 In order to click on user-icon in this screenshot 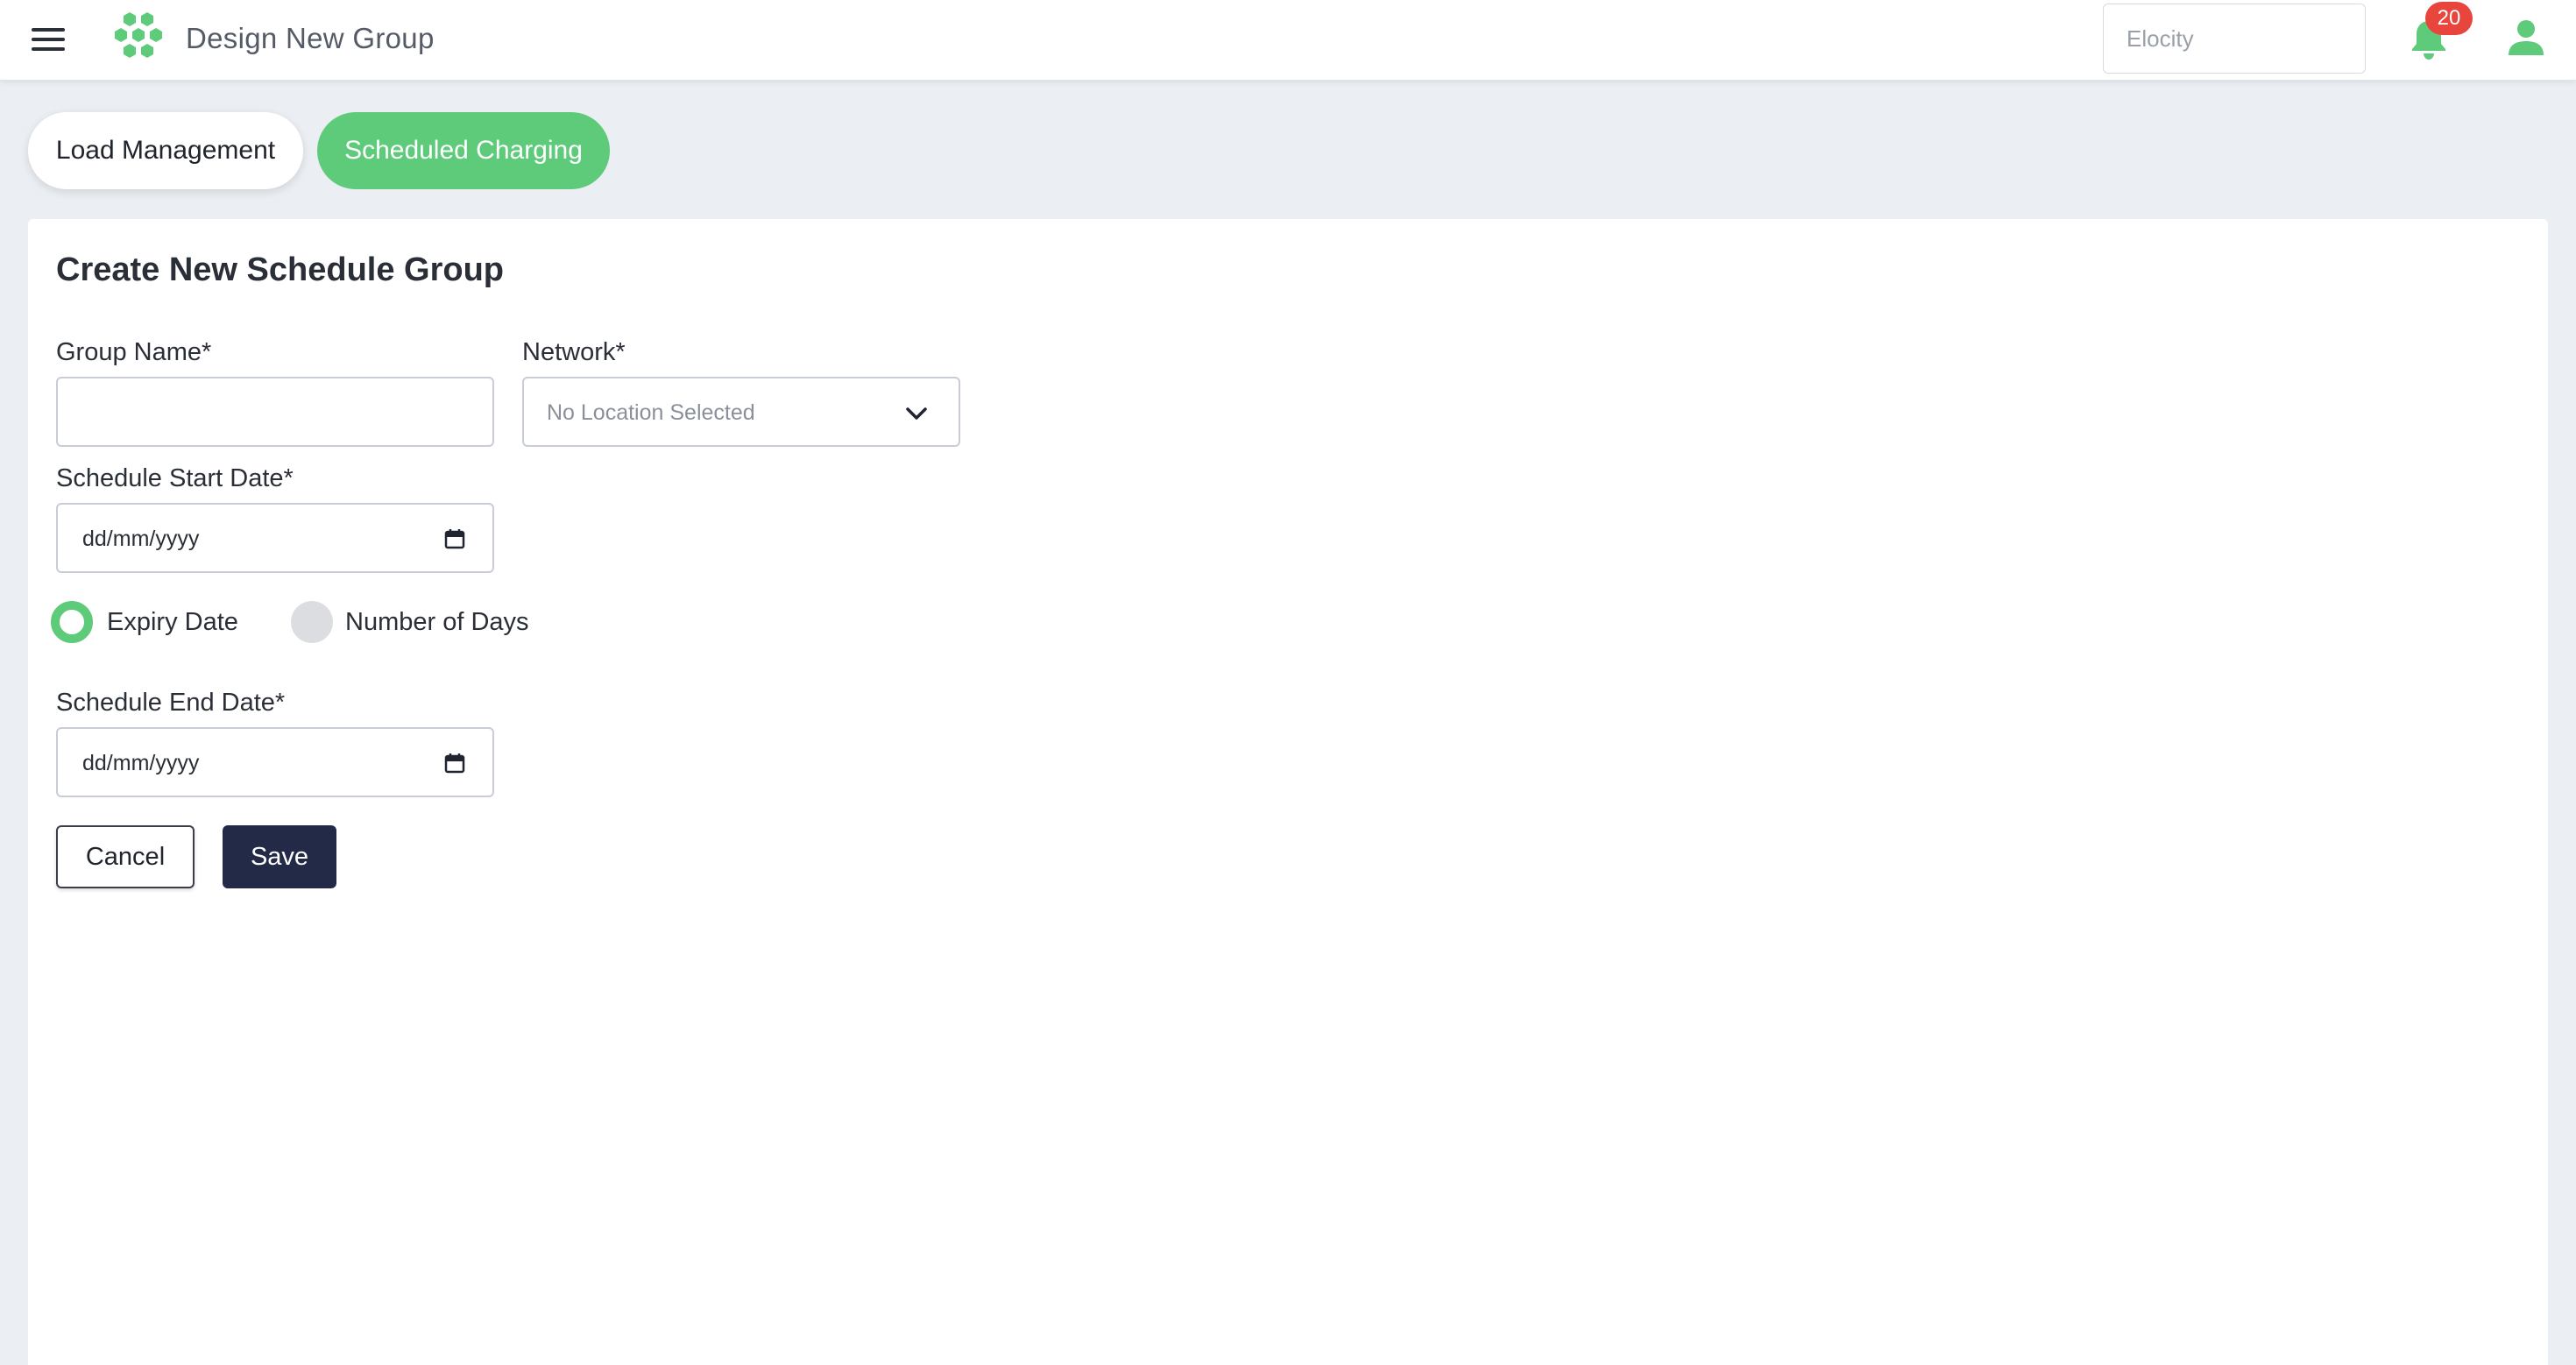, I will do `click(2526, 37)`.